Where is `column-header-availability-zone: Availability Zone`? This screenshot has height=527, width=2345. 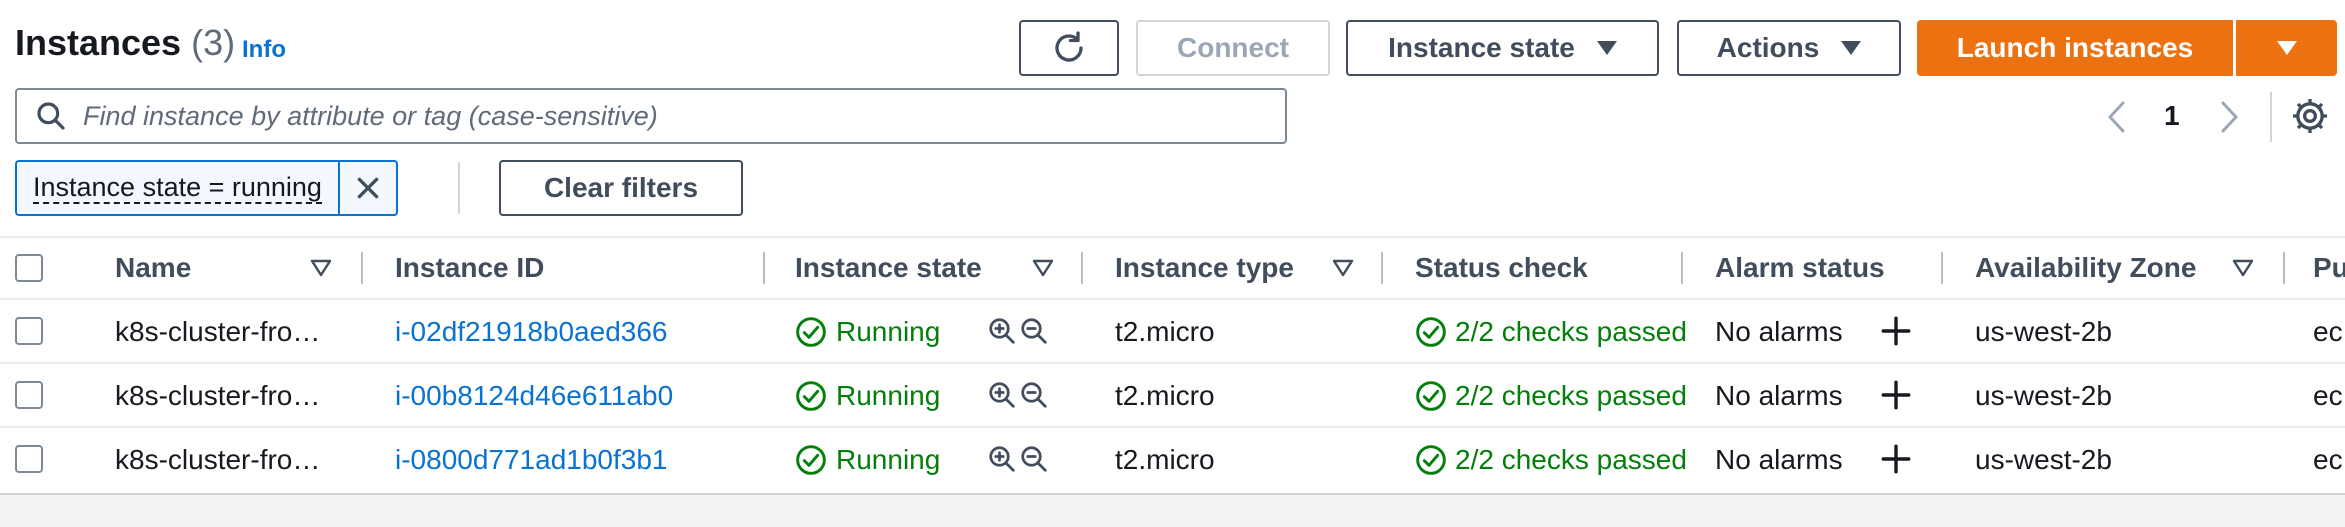
column-header-availability-zone: Availability Zone is located at coordinates (2085, 268).